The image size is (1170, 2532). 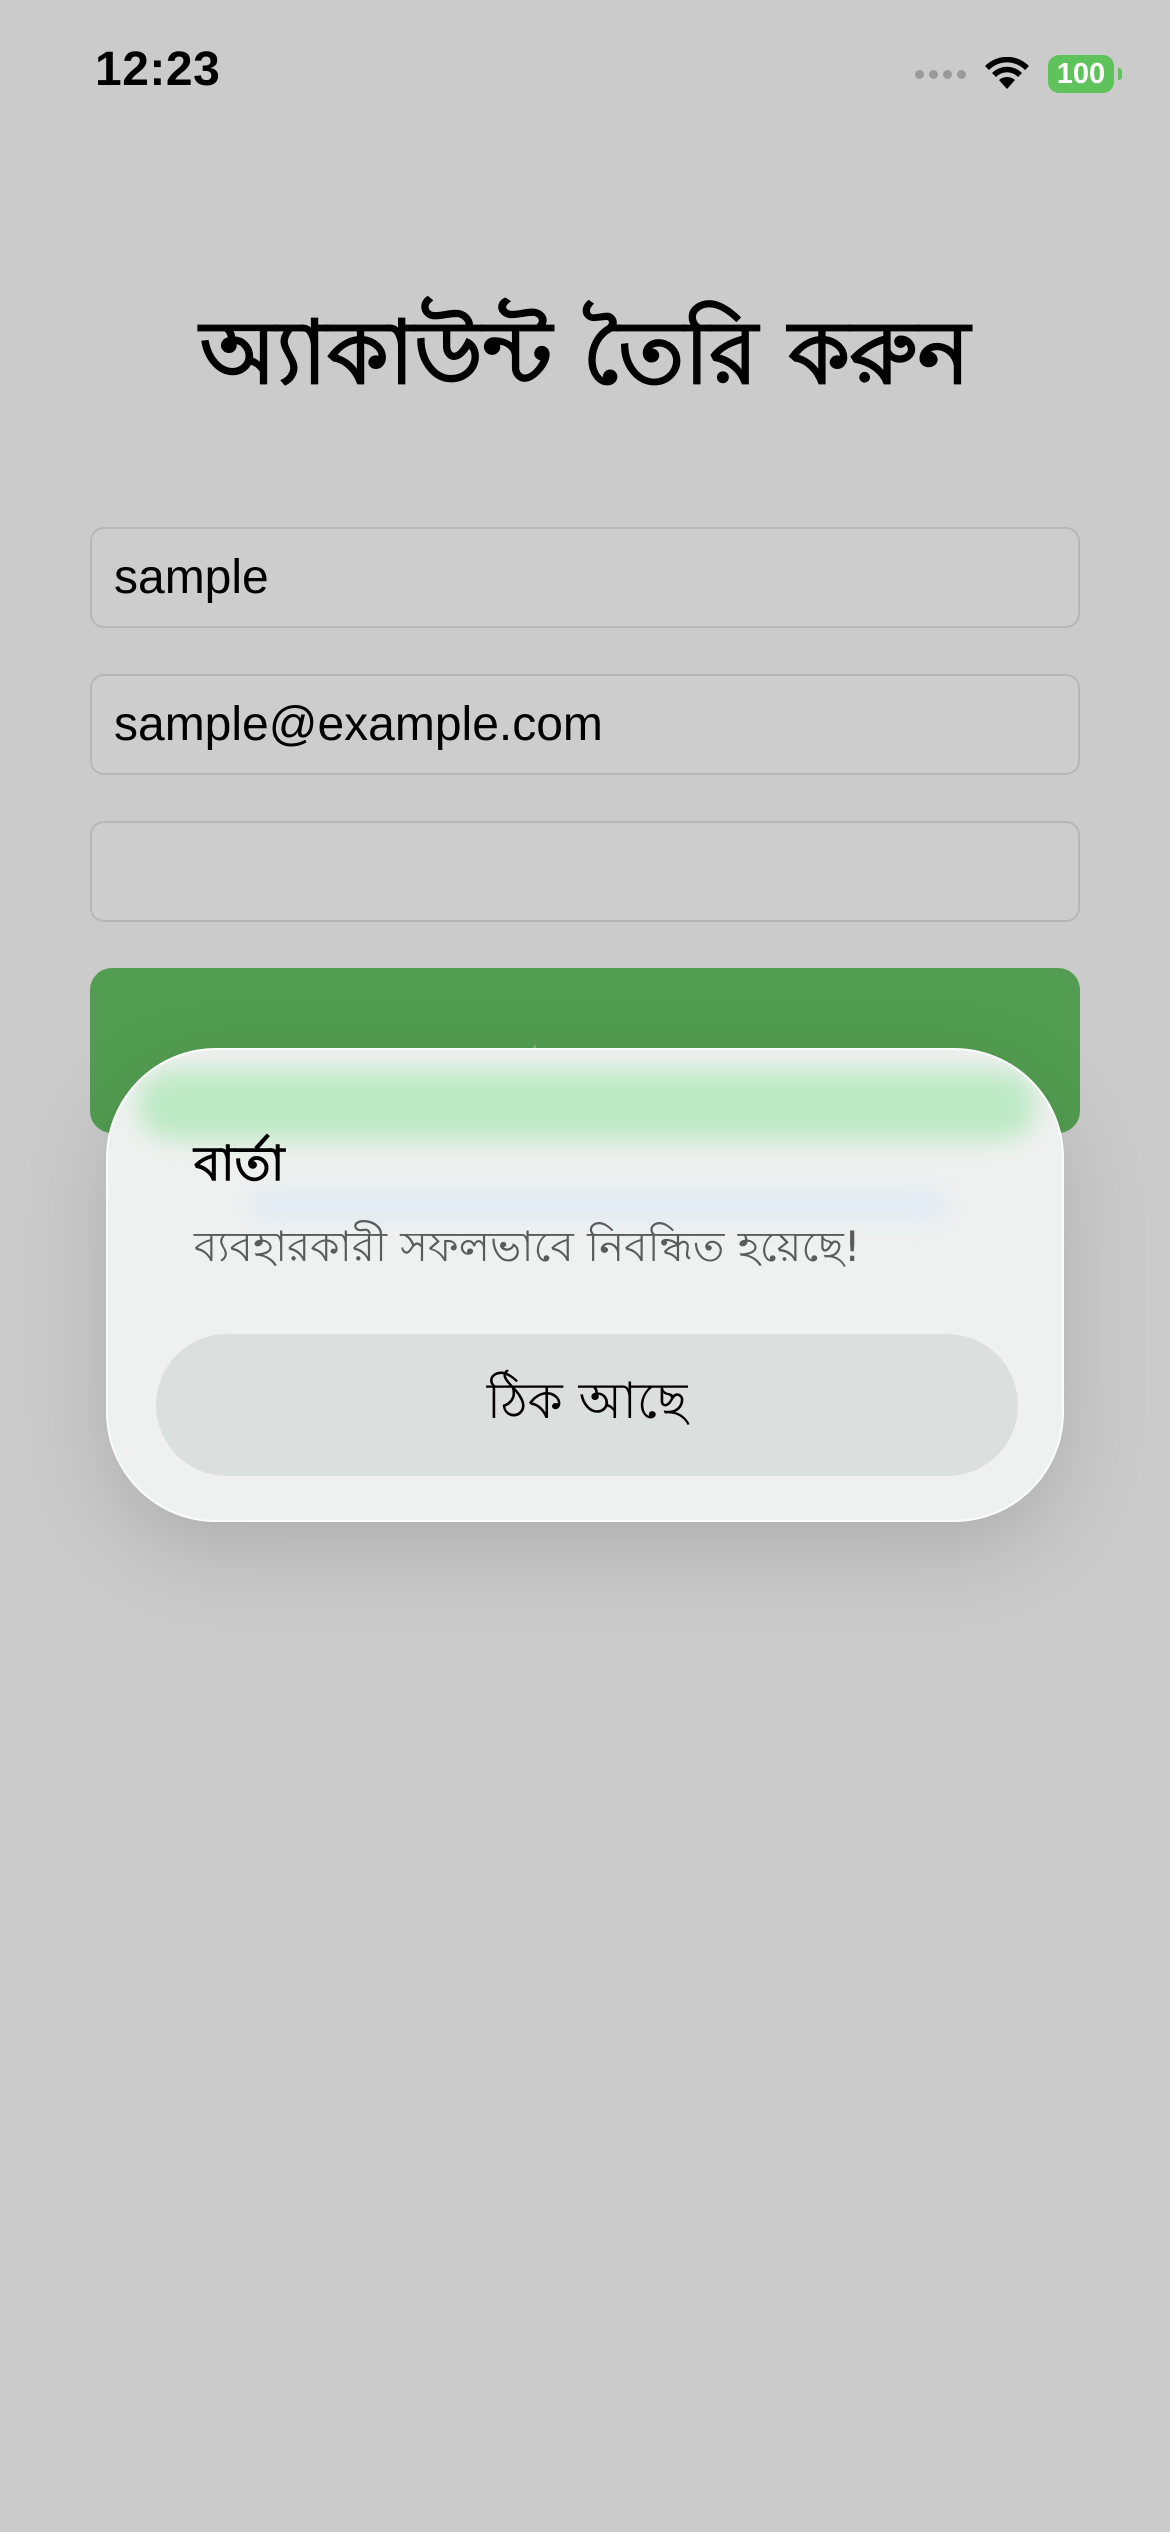 I want to click on name-field, so click(x=585, y=577).